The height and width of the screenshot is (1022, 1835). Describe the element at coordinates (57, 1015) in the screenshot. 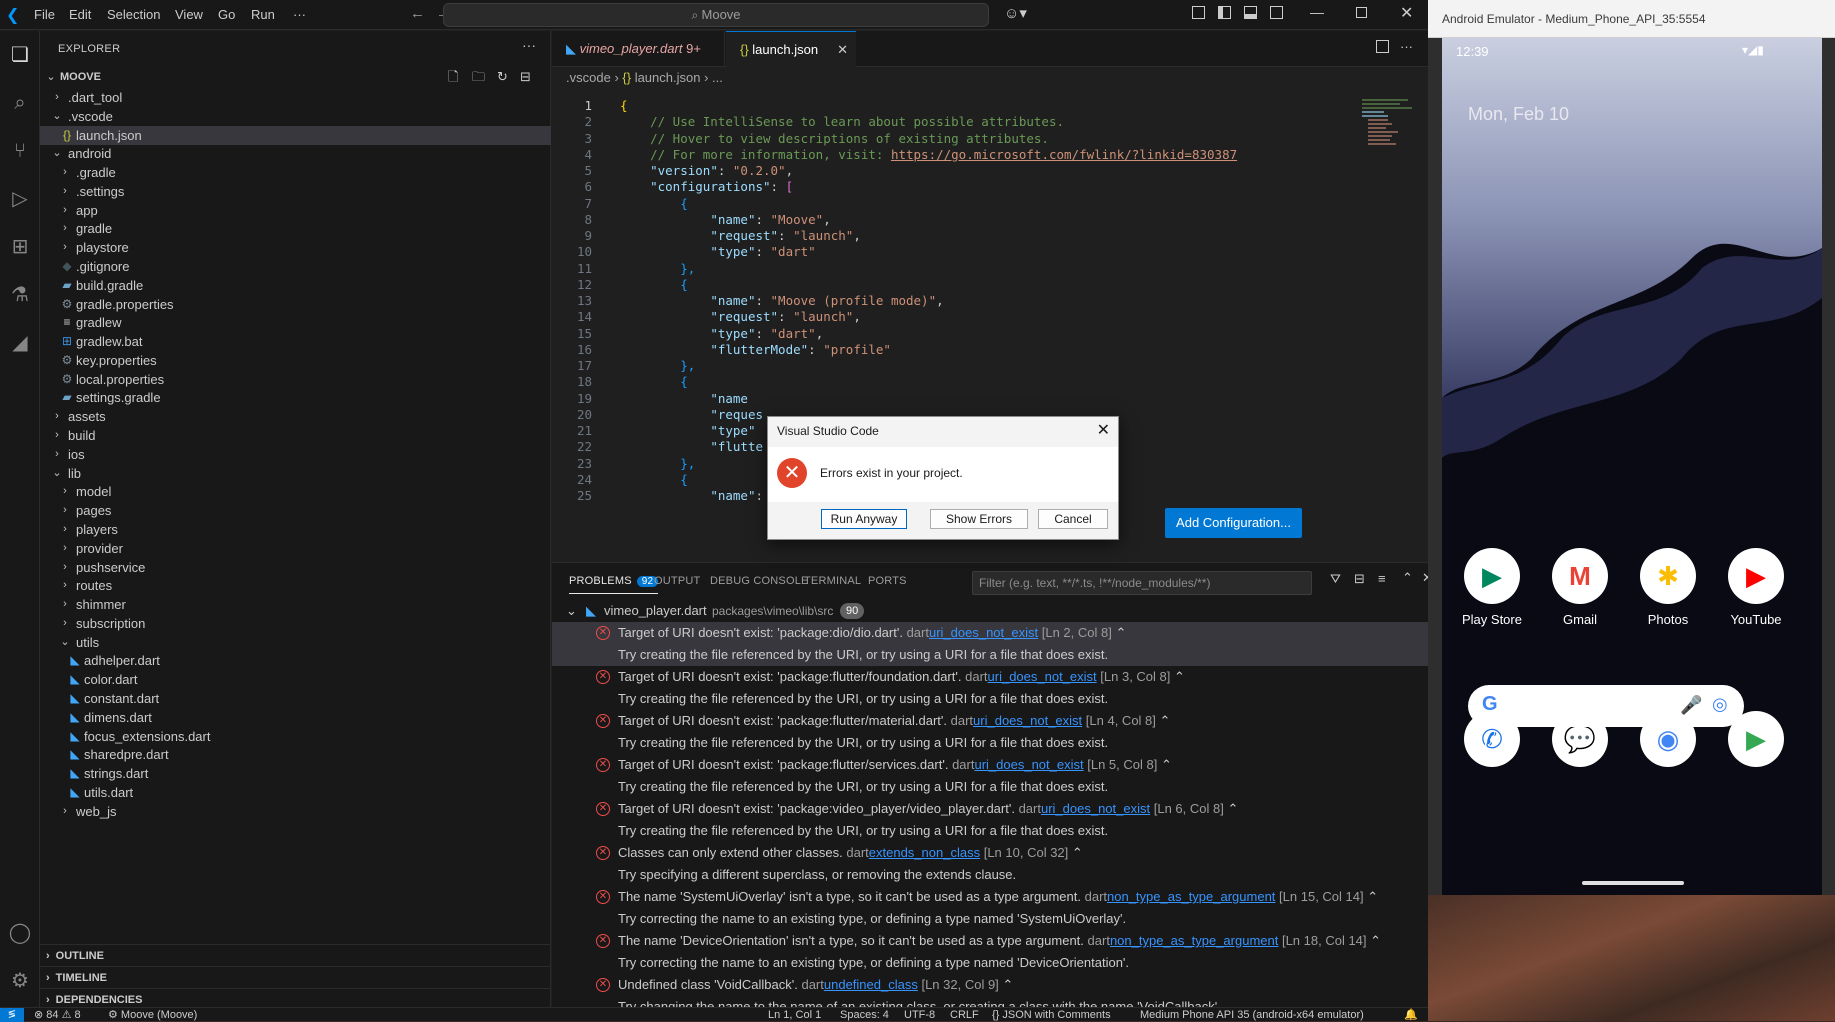

I see `problems-status: ⊗ 84 ⚠ 8` at that location.